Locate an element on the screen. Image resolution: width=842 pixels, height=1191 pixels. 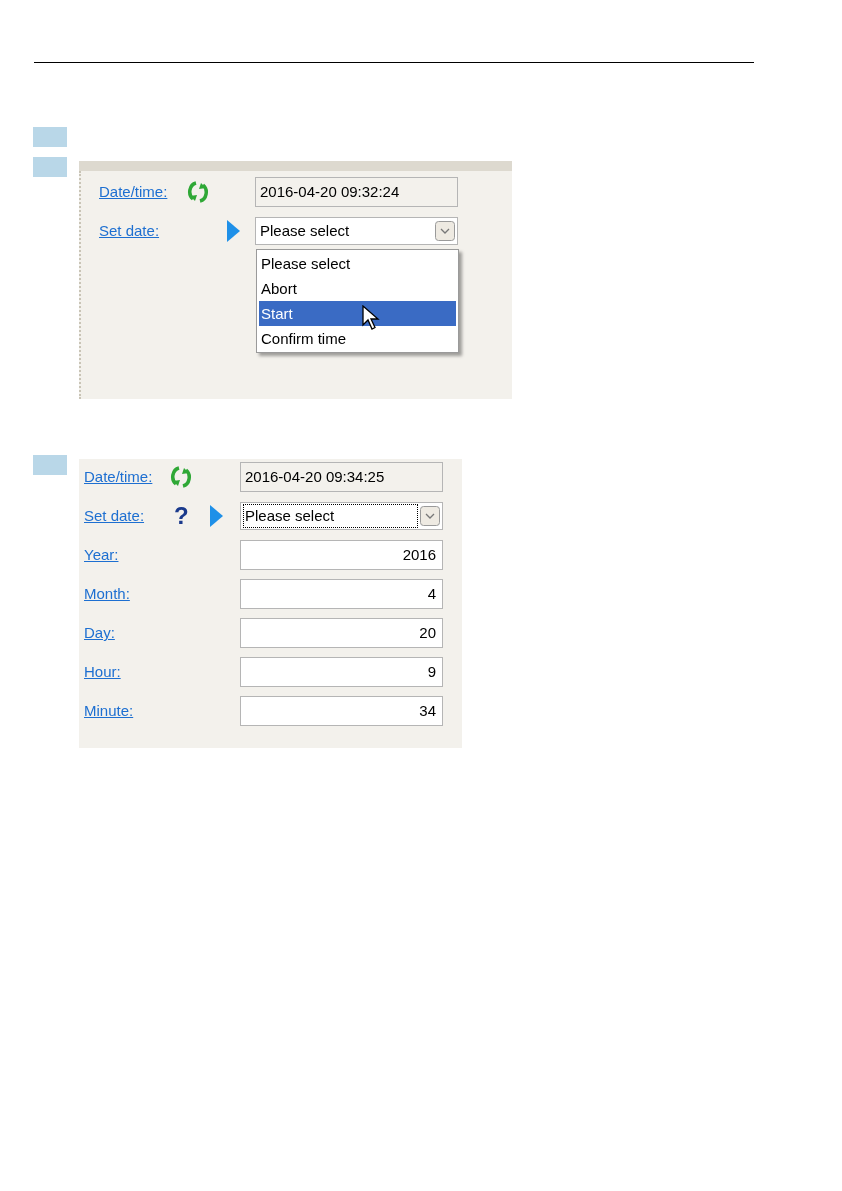
dropdown-option: Abort is located at coordinates (357, 288).